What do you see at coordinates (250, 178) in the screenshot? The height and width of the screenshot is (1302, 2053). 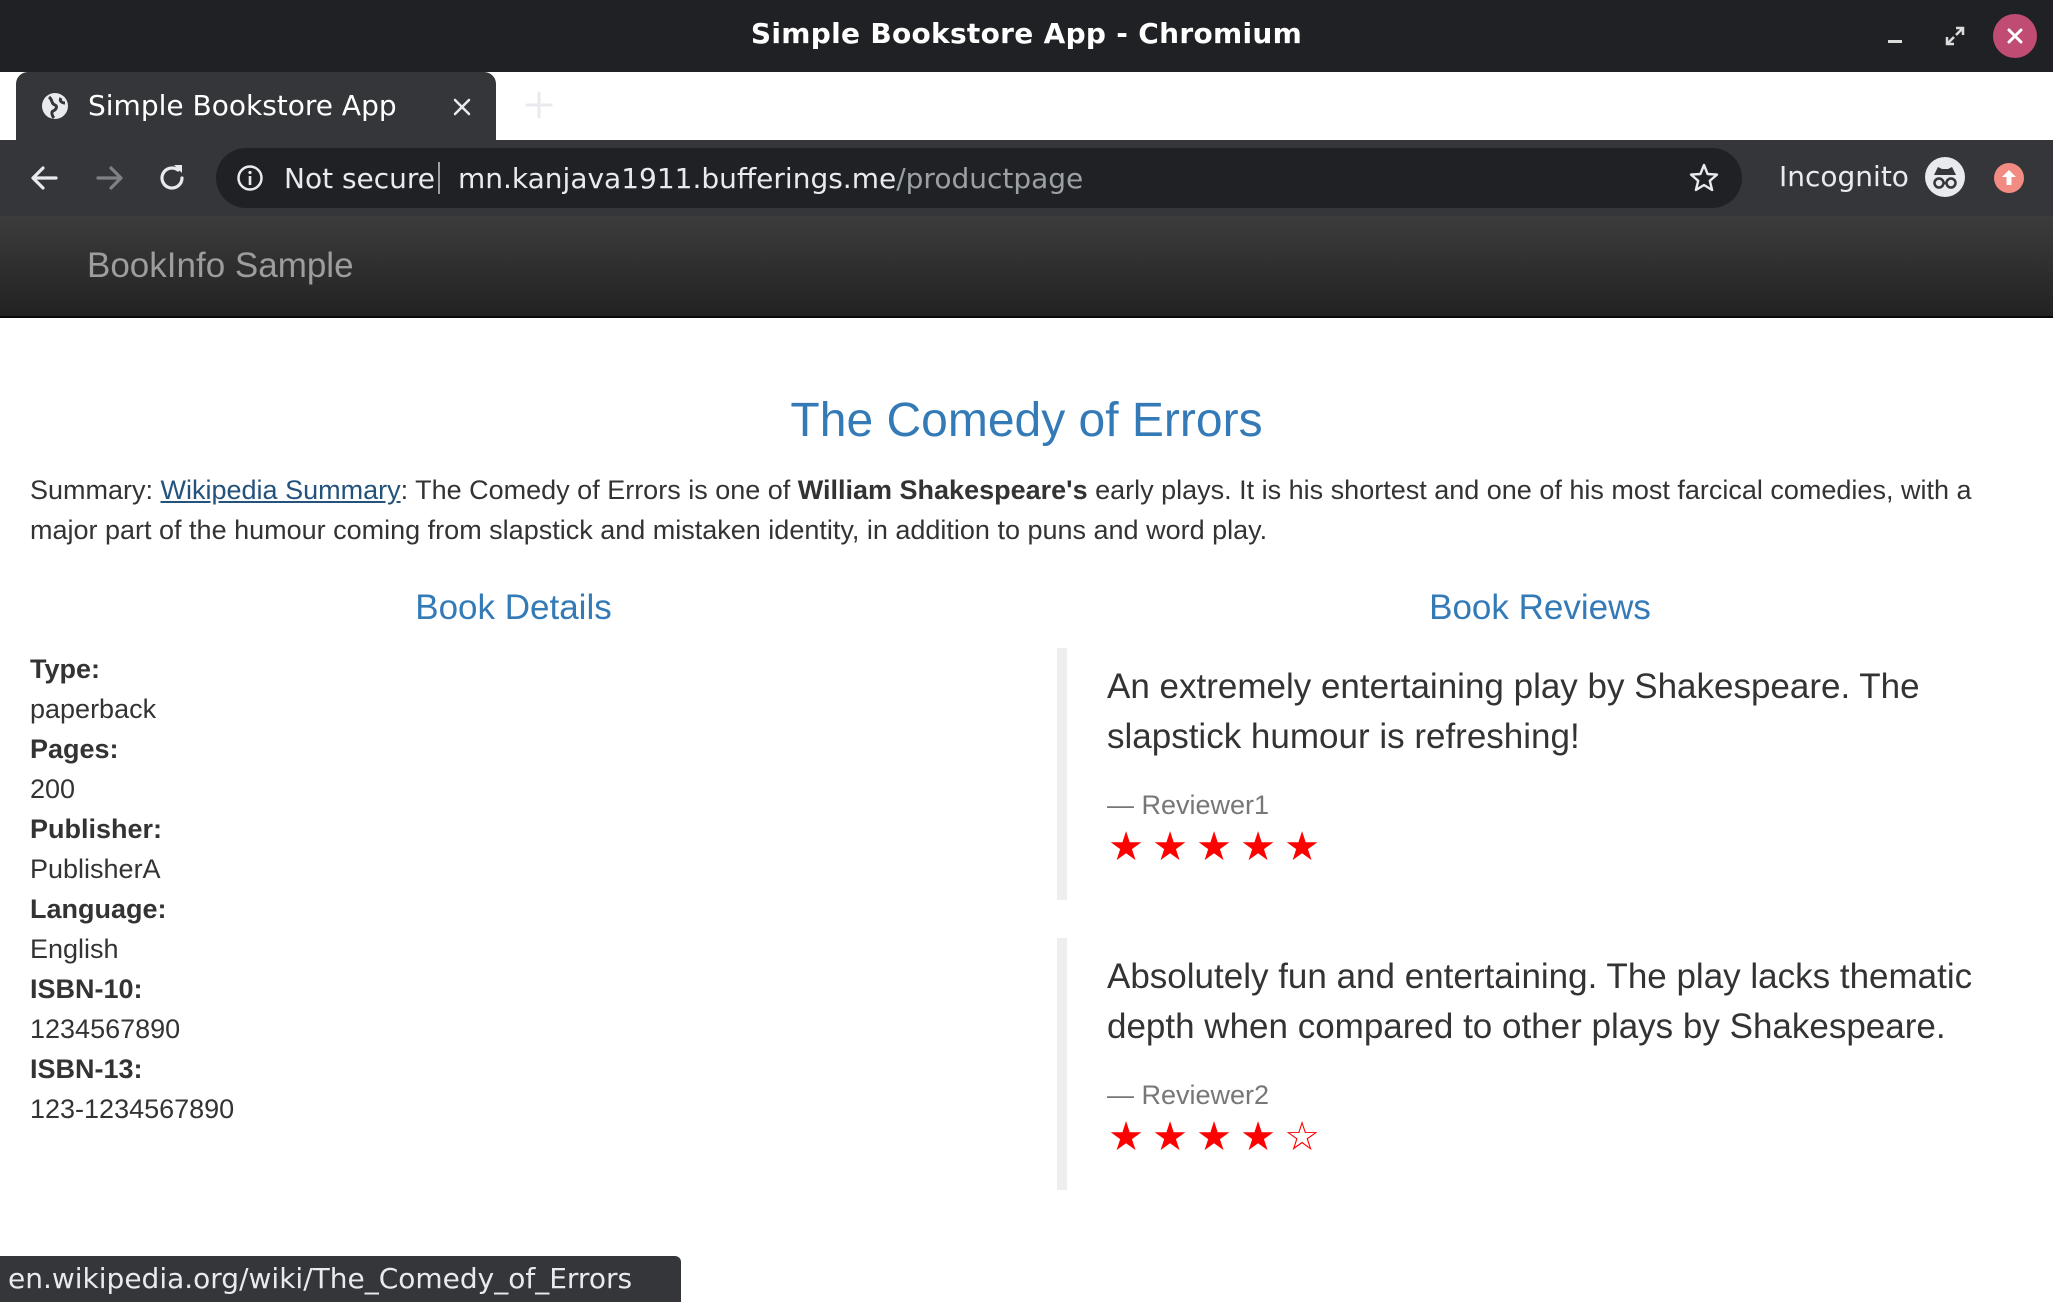 I see `info-icon` at bounding box center [250, 178].